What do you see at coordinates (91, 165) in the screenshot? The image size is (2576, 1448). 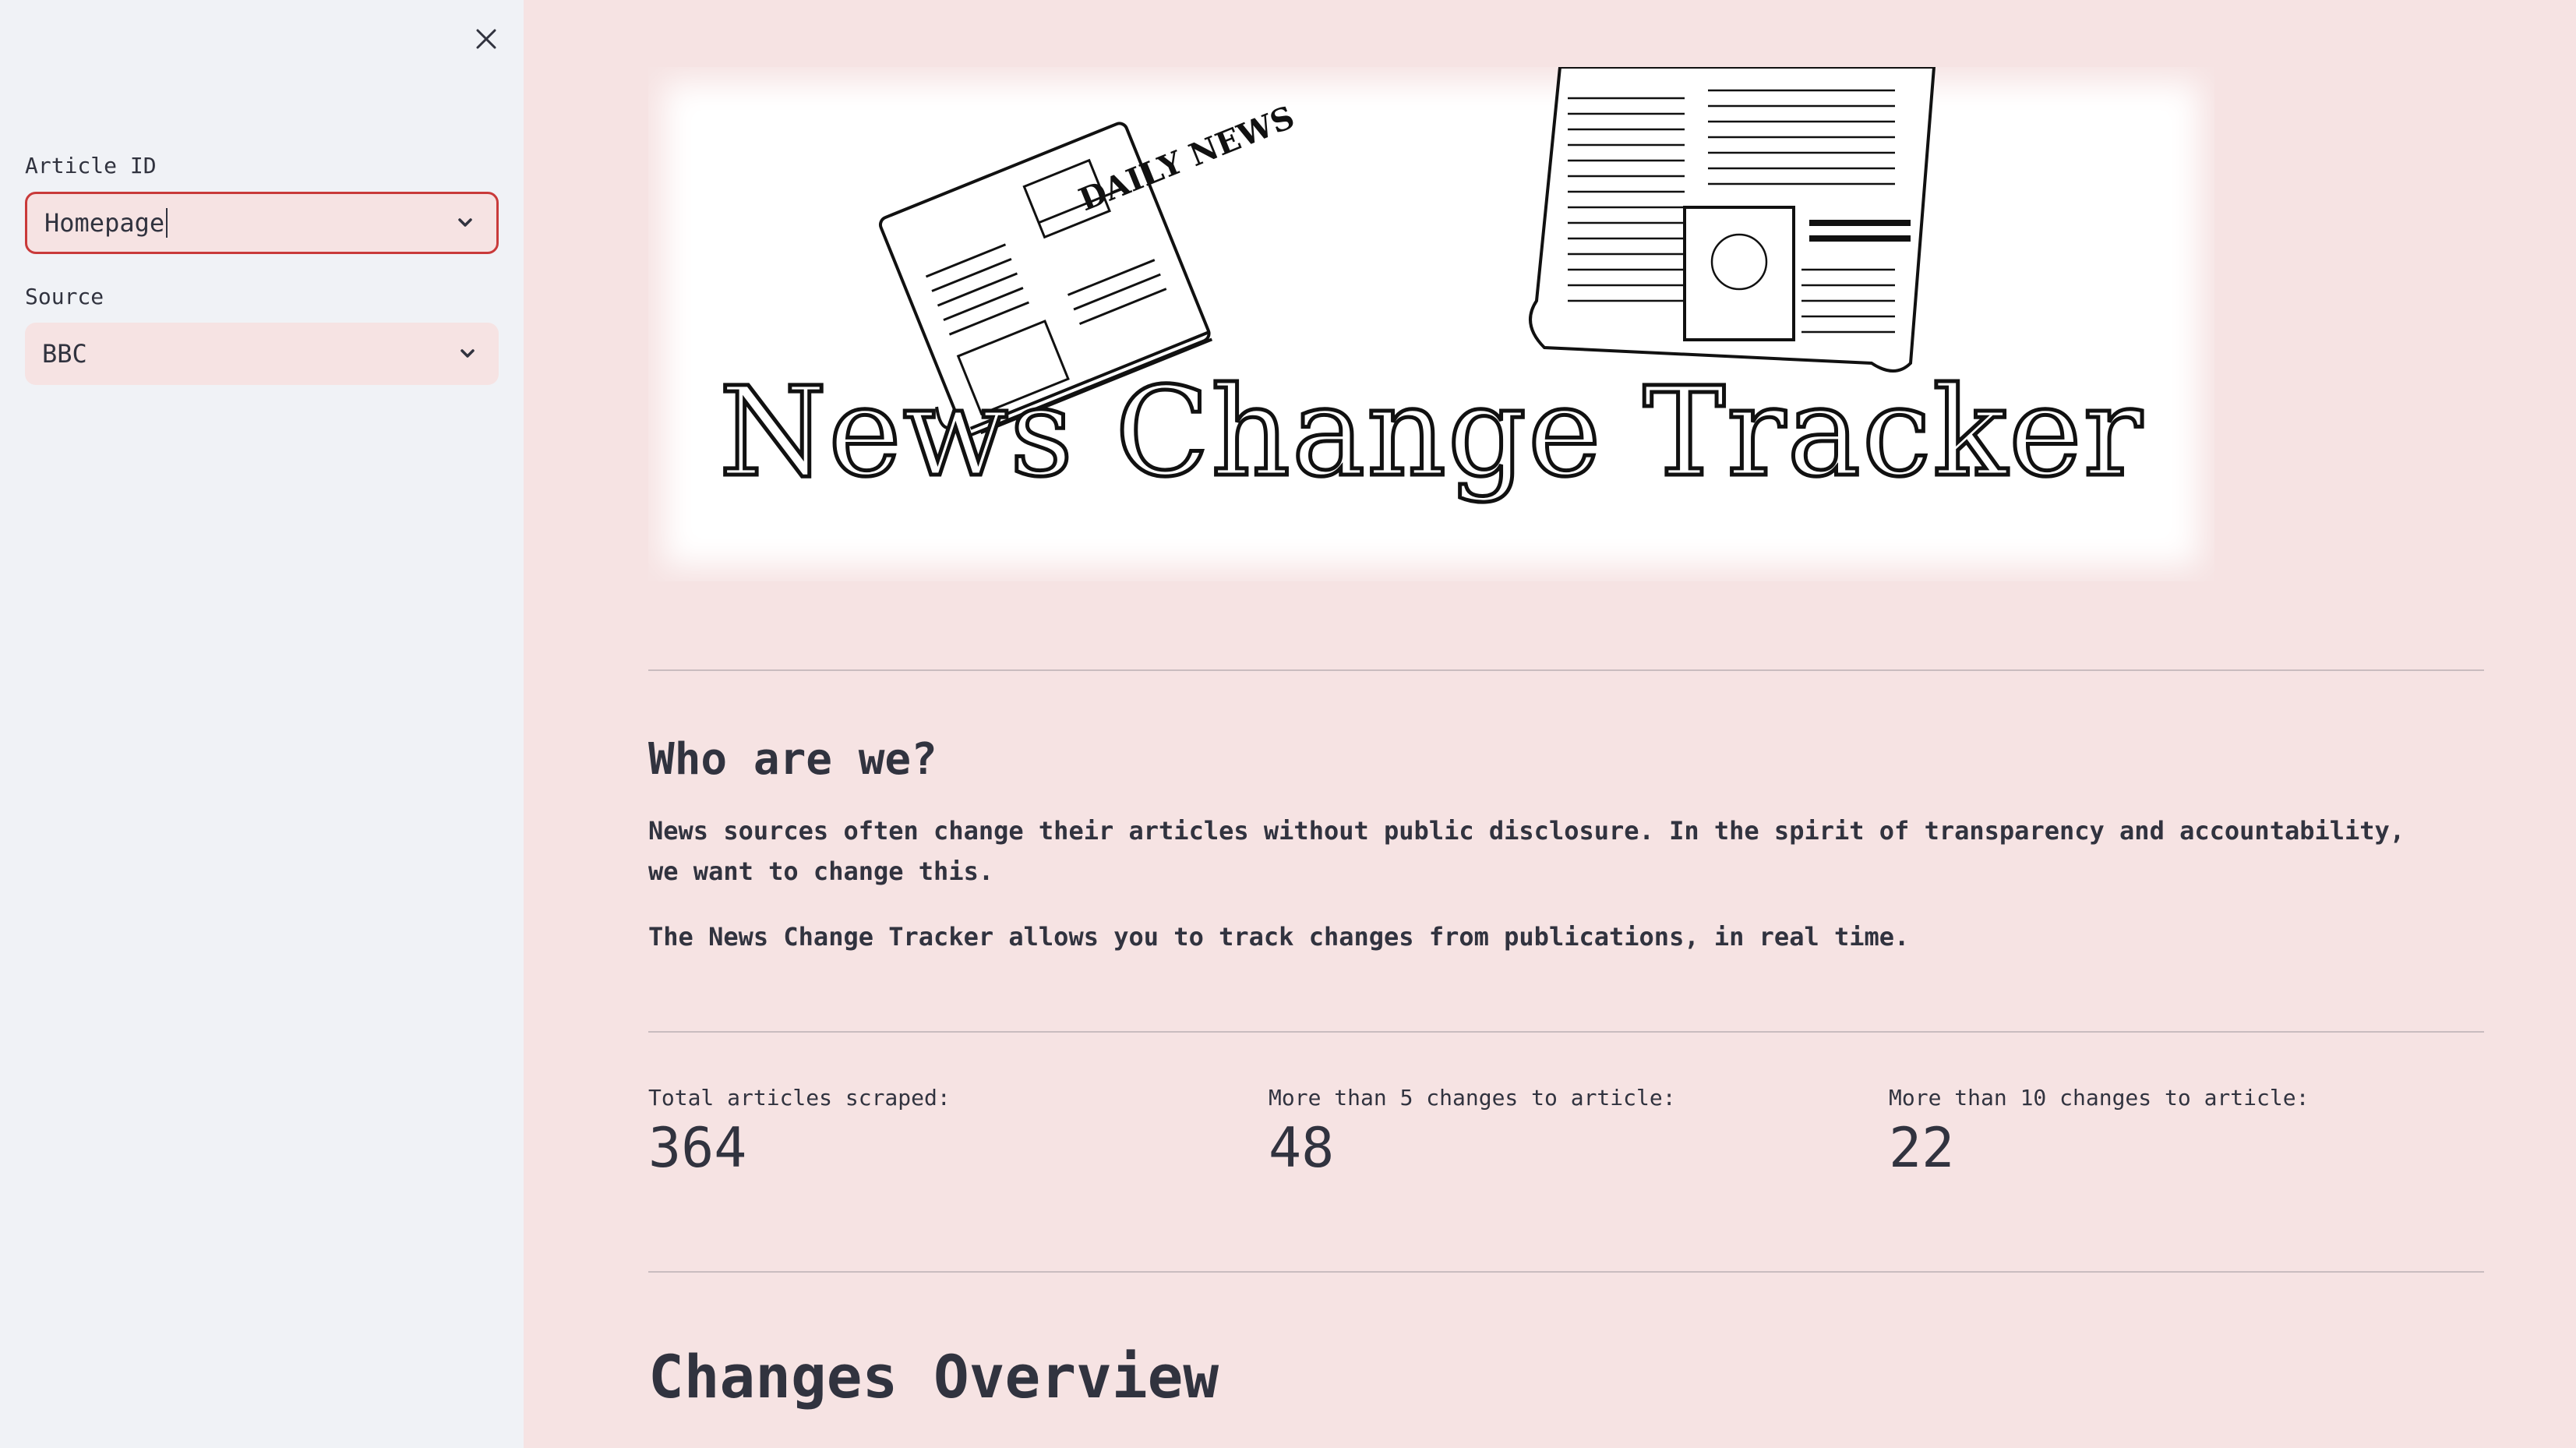 I see `article-id-label: Article ID` at bounding box center [91, 165].